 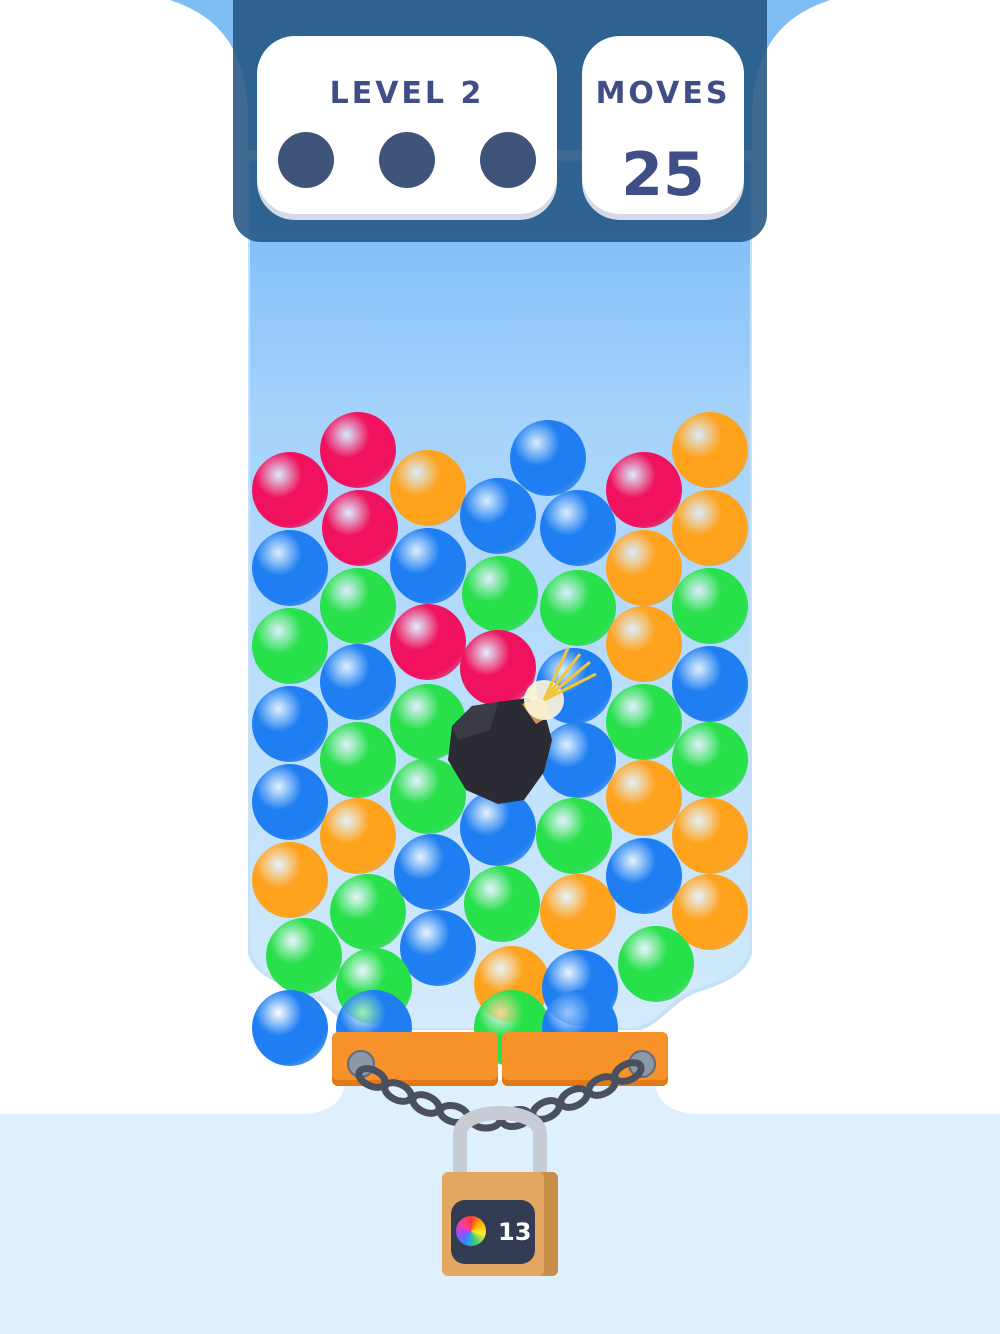 What do you see at coordinates (471, 1231) in the screenshot?
I see `rainbow-ball-icon` at bounding box center [471, 1231].